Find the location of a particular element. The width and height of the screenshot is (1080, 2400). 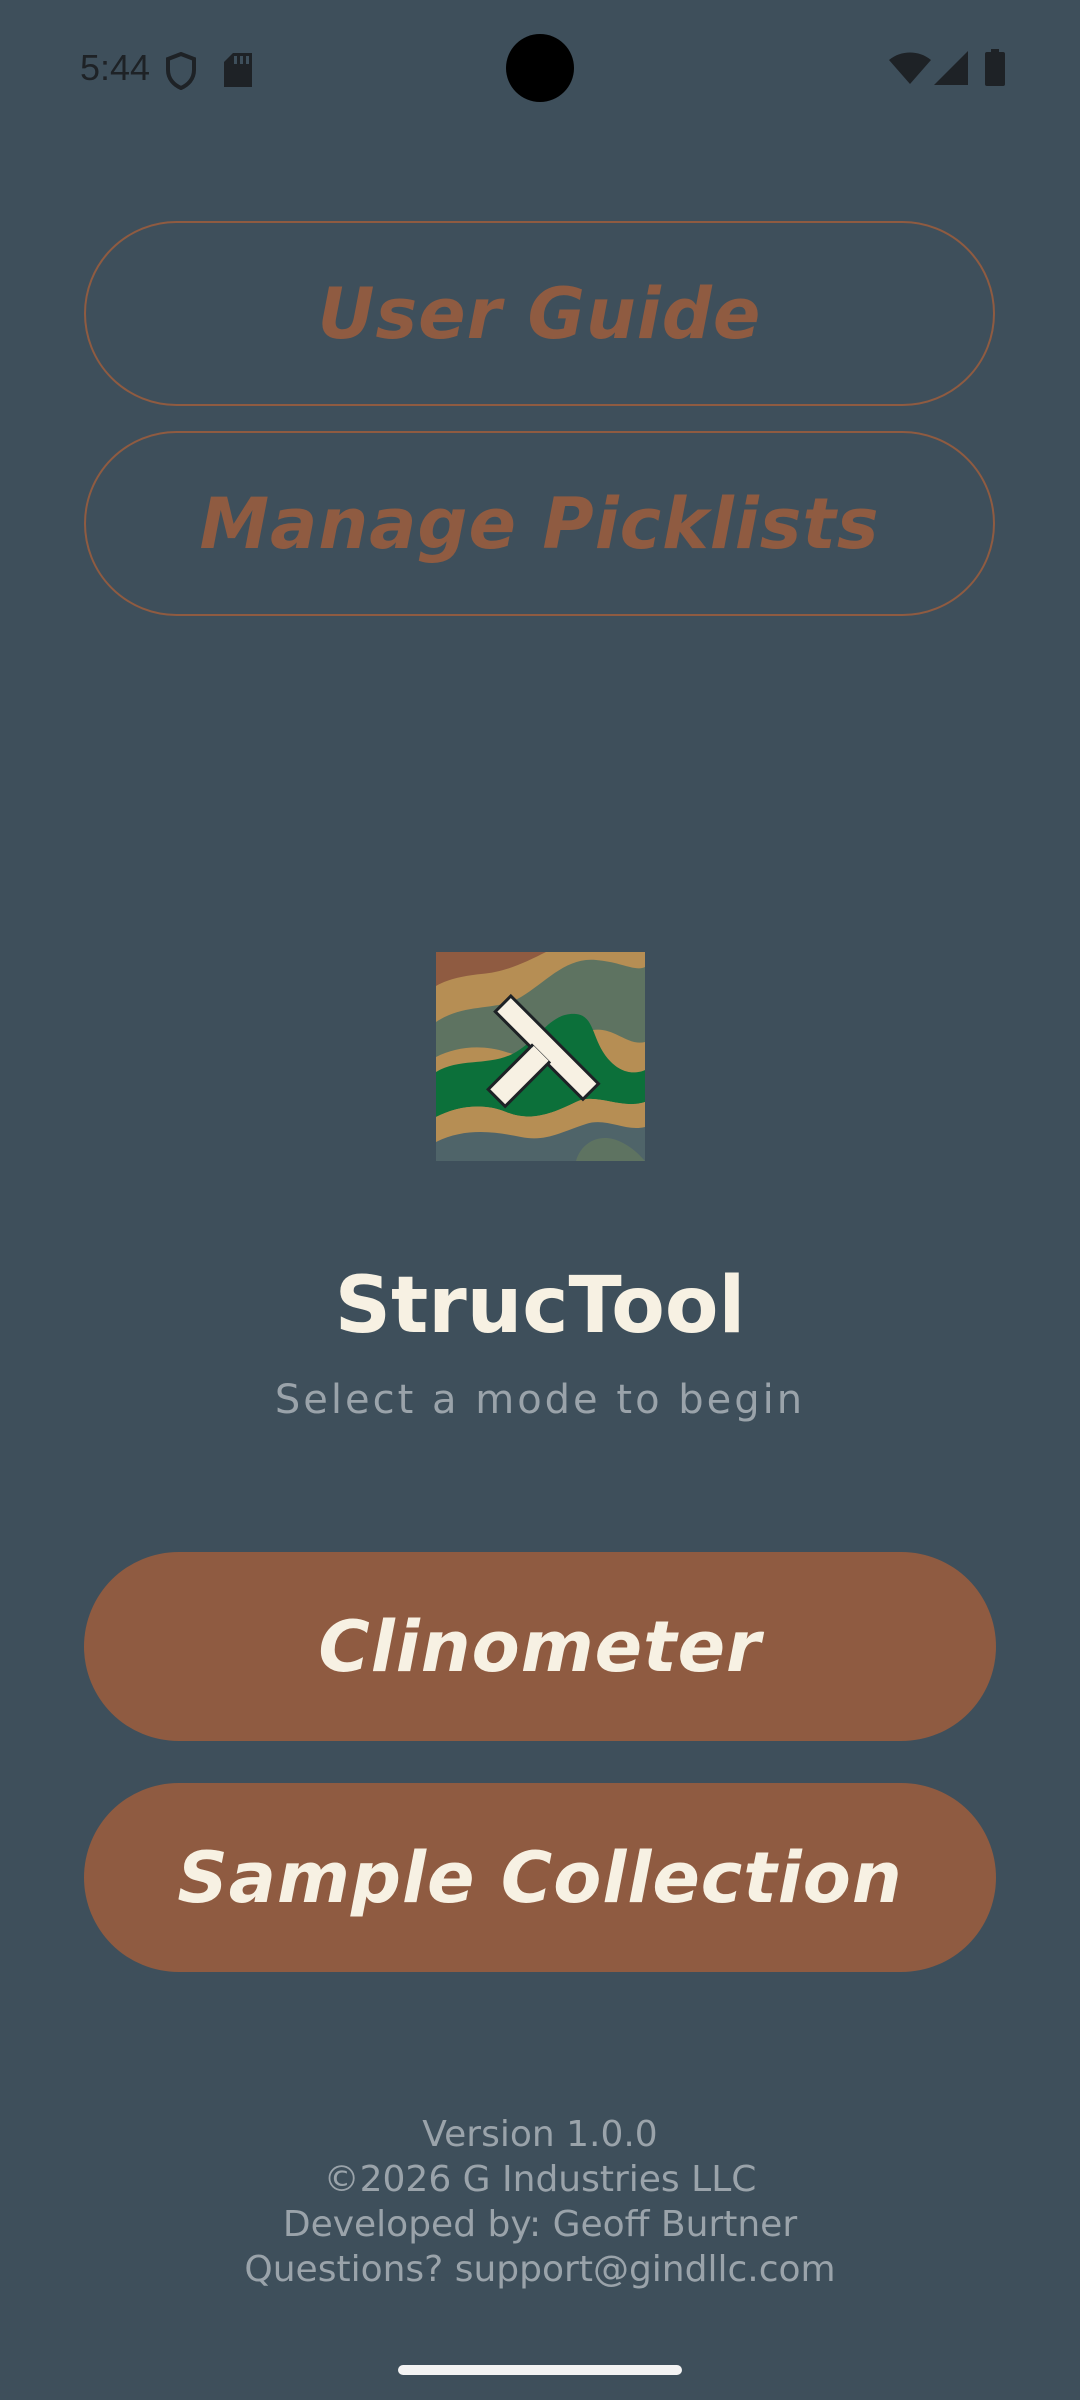

home-indicator is located at coordinates (540, 2370).